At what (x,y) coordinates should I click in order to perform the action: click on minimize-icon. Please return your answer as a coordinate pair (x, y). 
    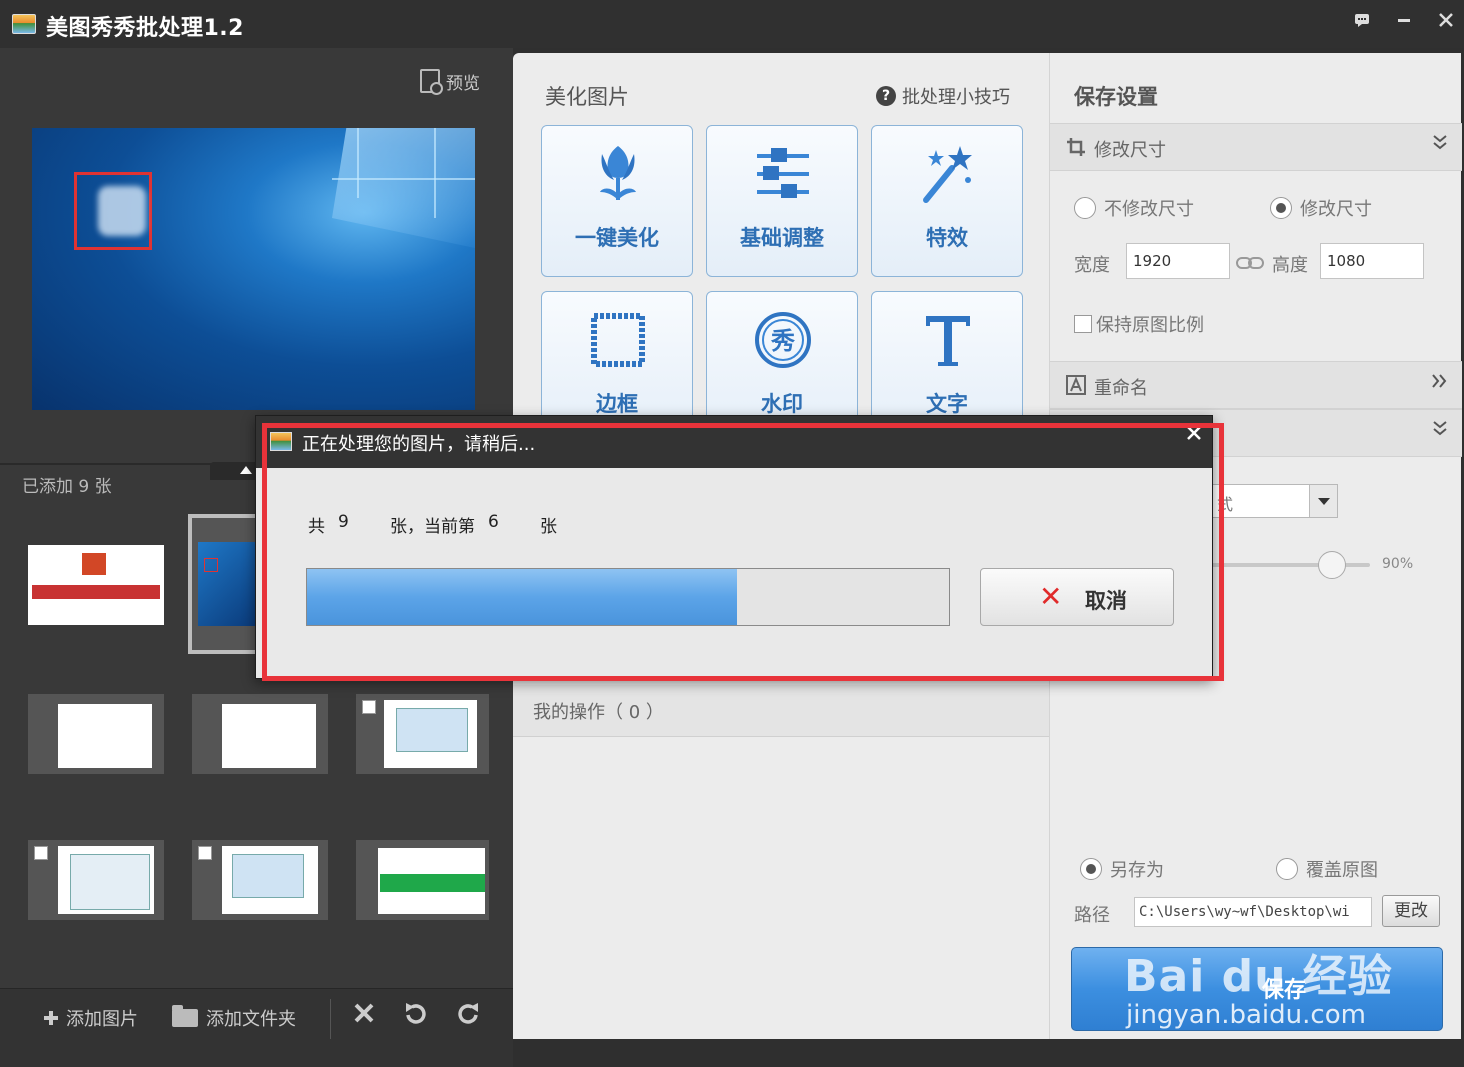
    Looking at the image, I should click on (1404, 21).